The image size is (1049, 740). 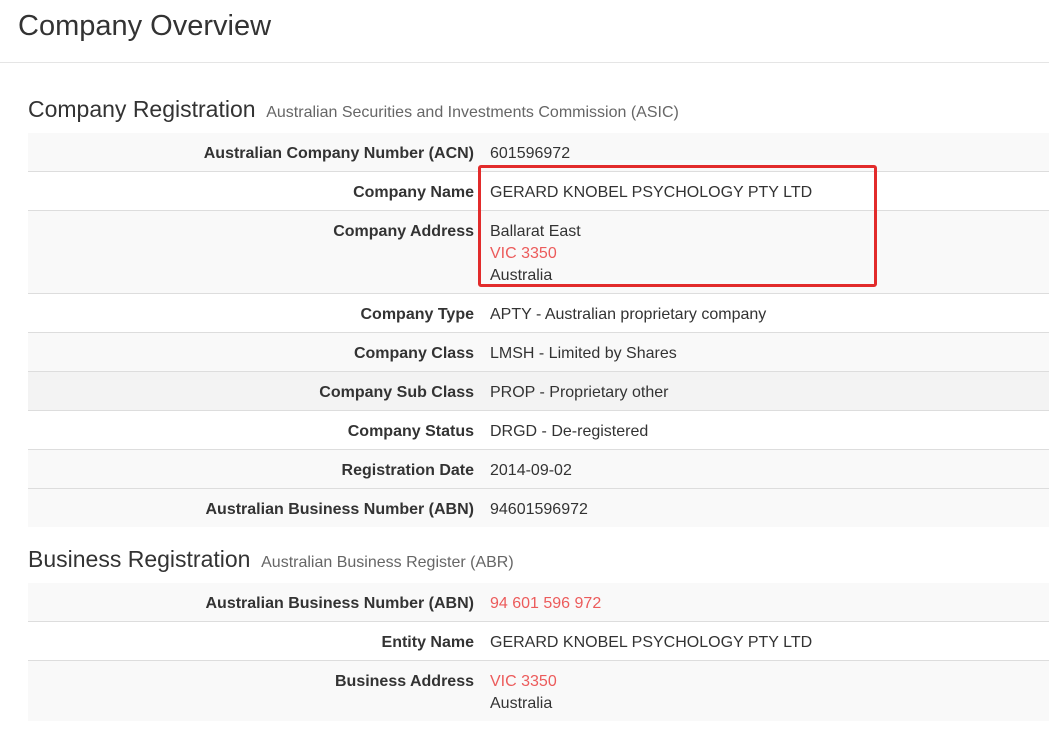 I want to click on row-label: Entity Name, so click(x=427, y=642).